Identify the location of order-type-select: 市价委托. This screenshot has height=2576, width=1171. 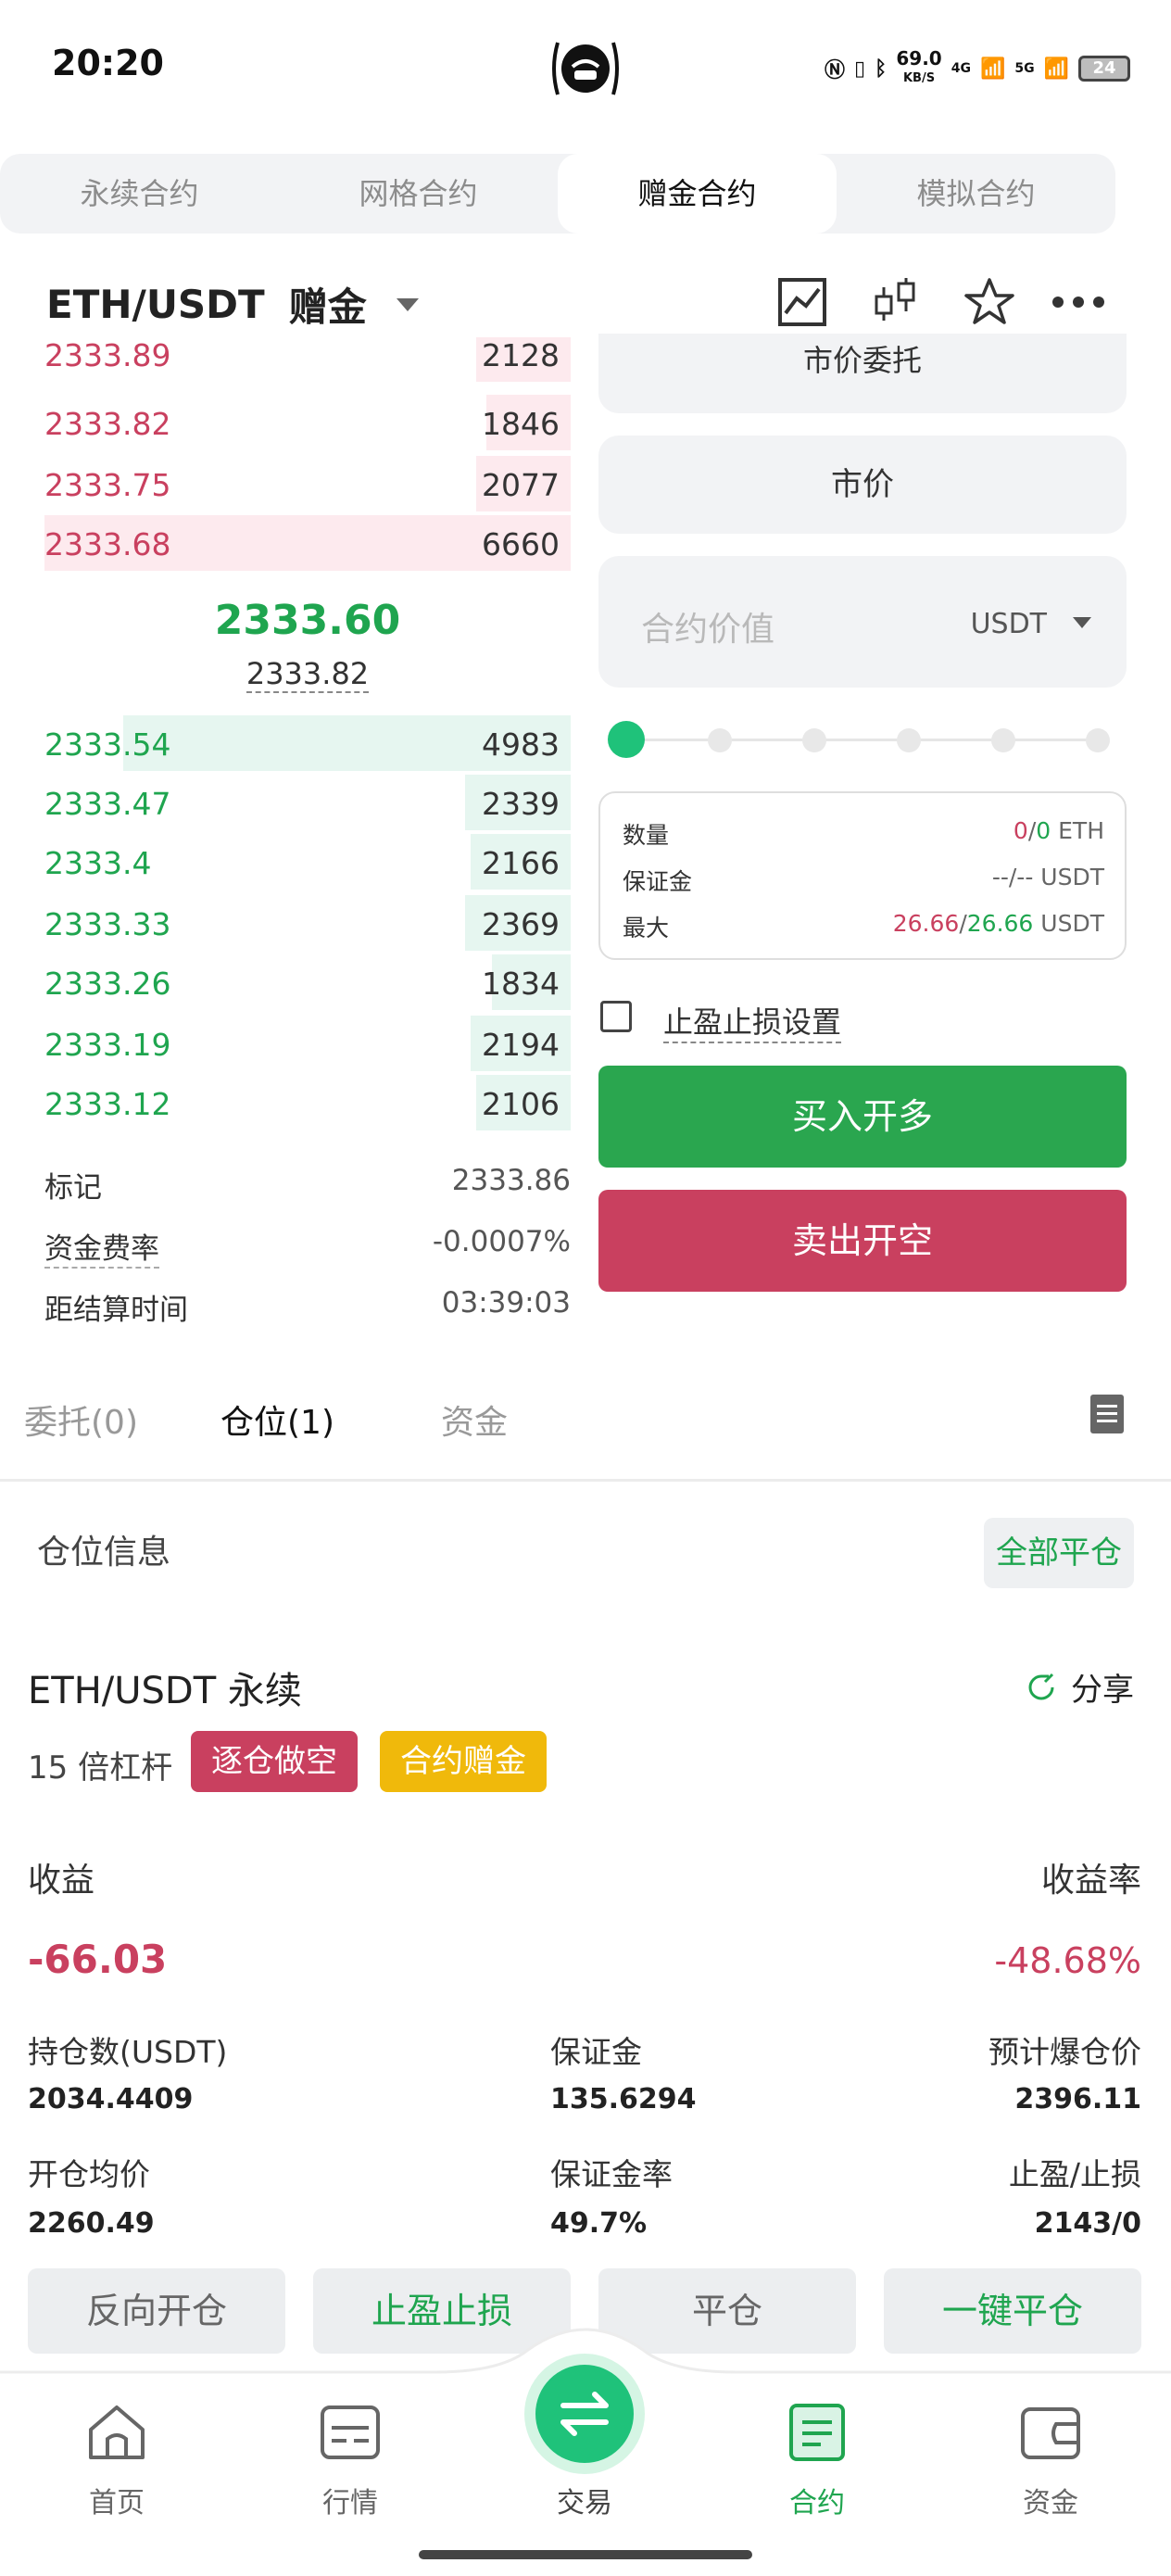
(863, 373).